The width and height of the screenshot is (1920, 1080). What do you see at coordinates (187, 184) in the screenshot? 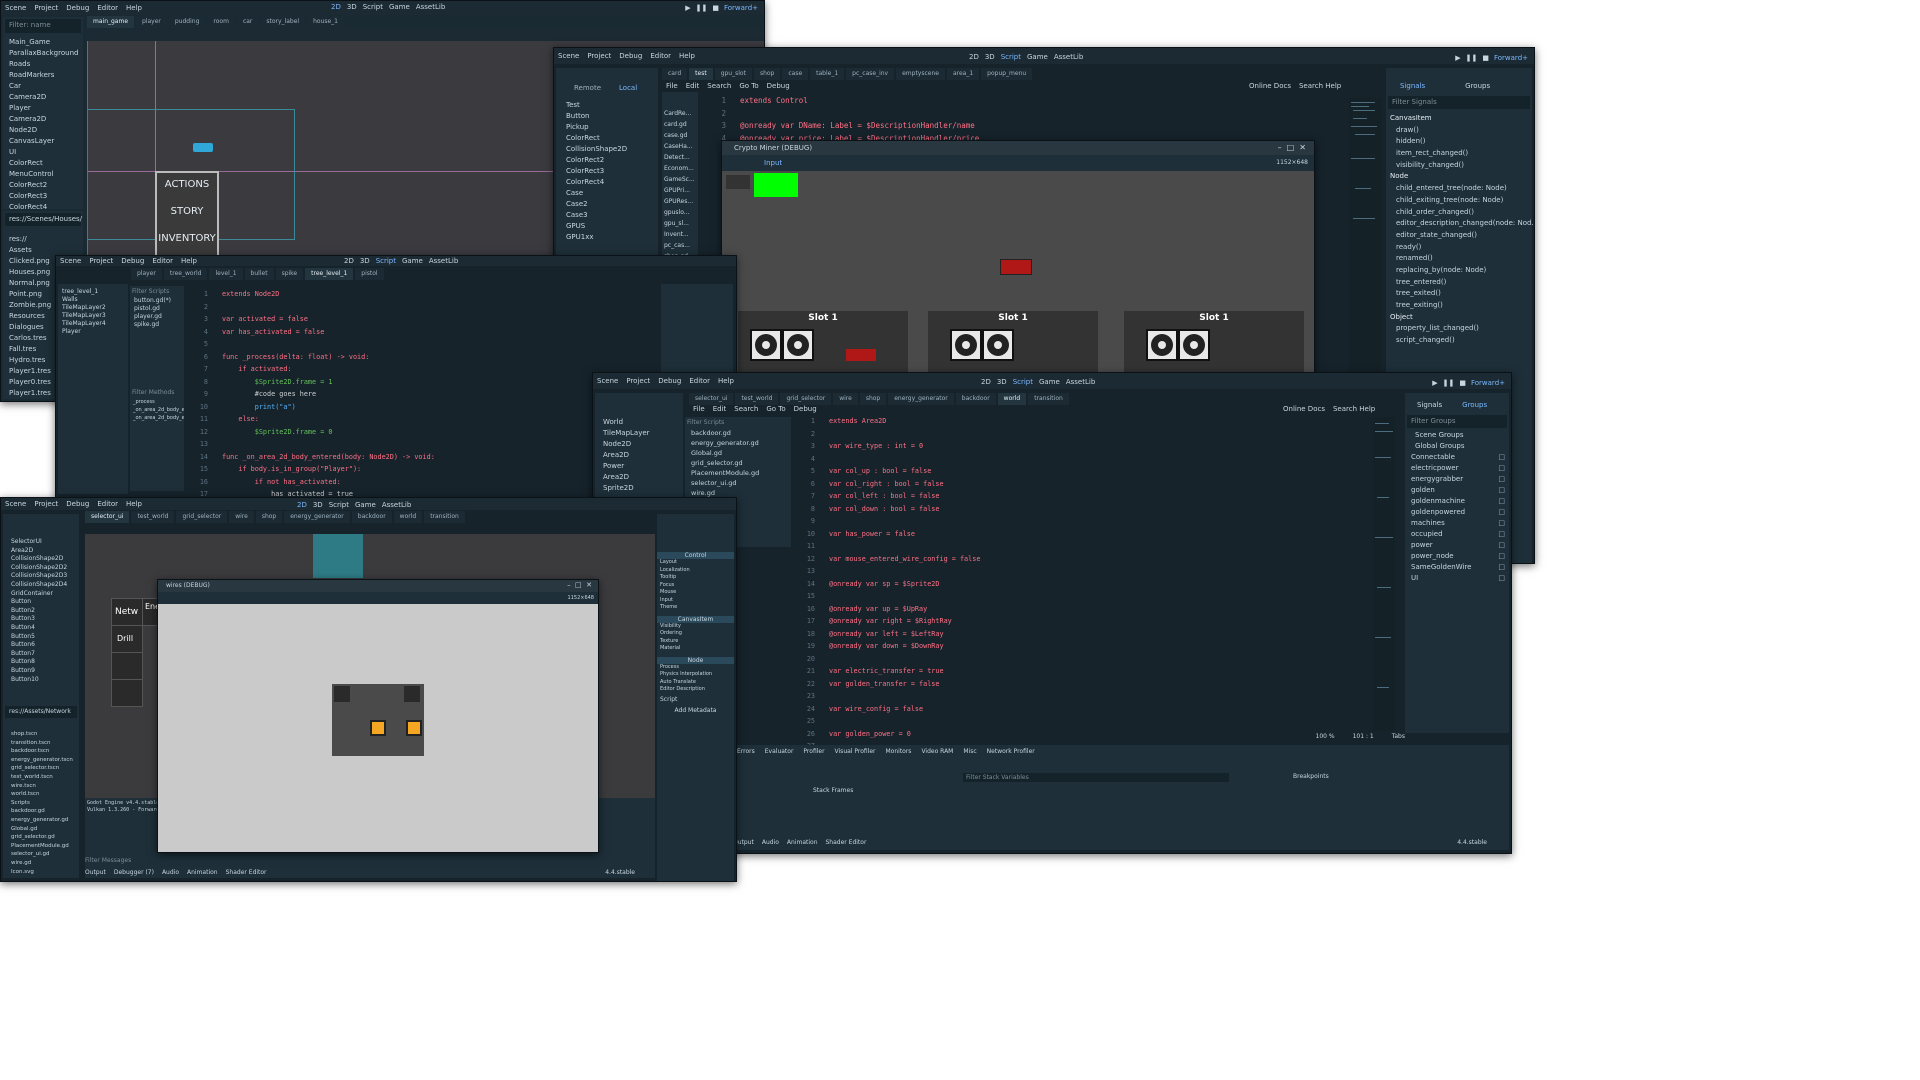
I see `actions-label: ACTIONS` at bounding box center [187, 184].